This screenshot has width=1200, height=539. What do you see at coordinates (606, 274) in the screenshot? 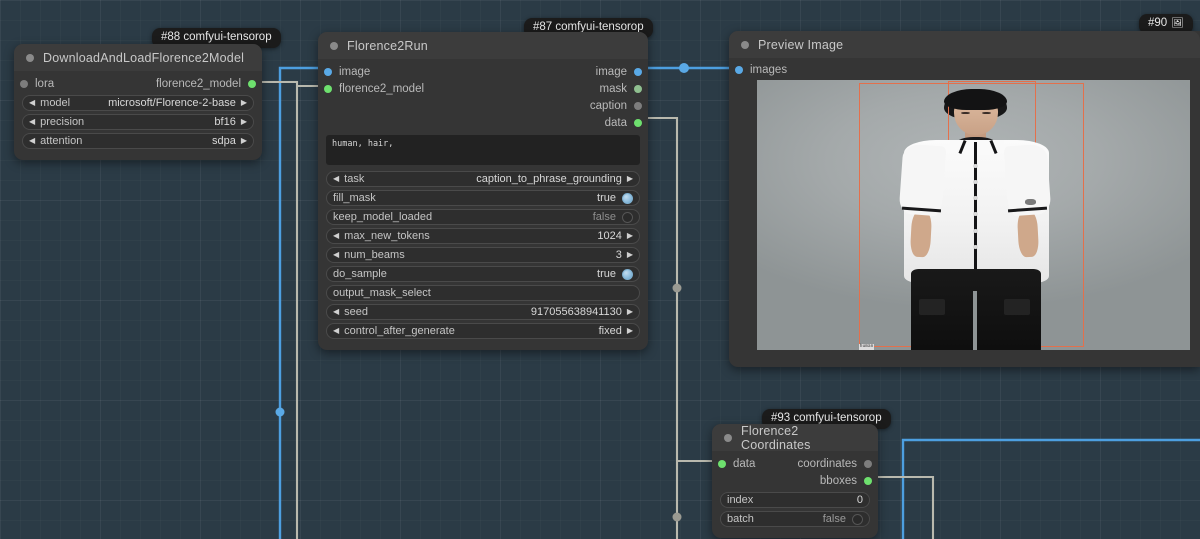
I see `widget-do-sample-value: true` at bounding box center [606, 274].